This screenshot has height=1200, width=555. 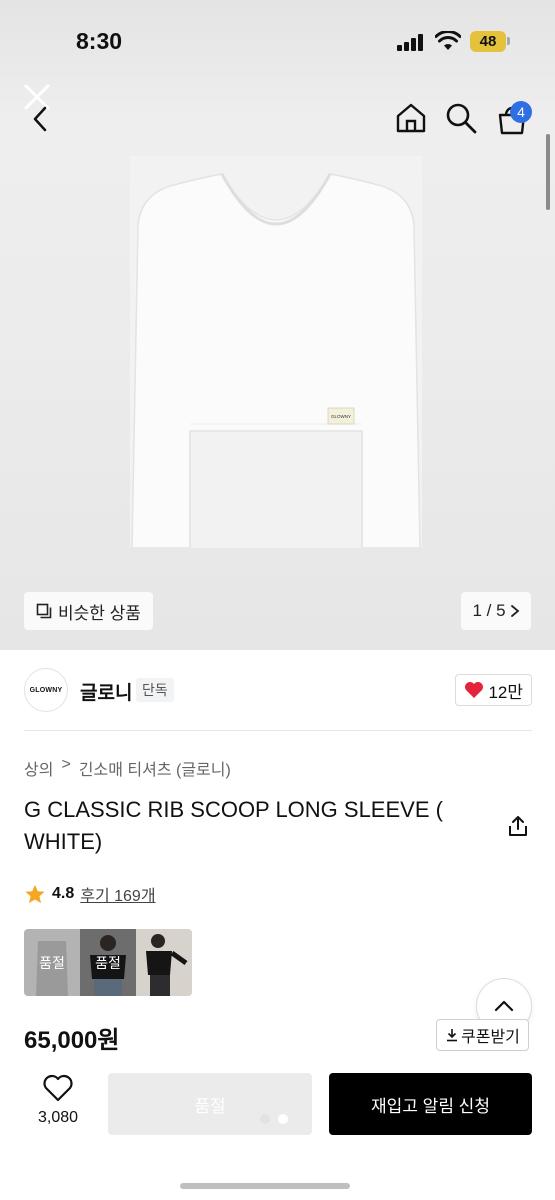 I want to click on product-title: G CLASSIC RIB SCOOP LONG SLEEVE ( WHITE), so click(x=233, y=825).